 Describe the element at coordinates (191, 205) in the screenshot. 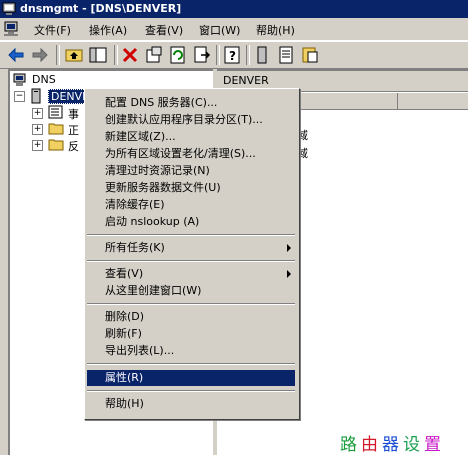

I see `menu-item-clear-cache: 清除缓存(E)` at that location.